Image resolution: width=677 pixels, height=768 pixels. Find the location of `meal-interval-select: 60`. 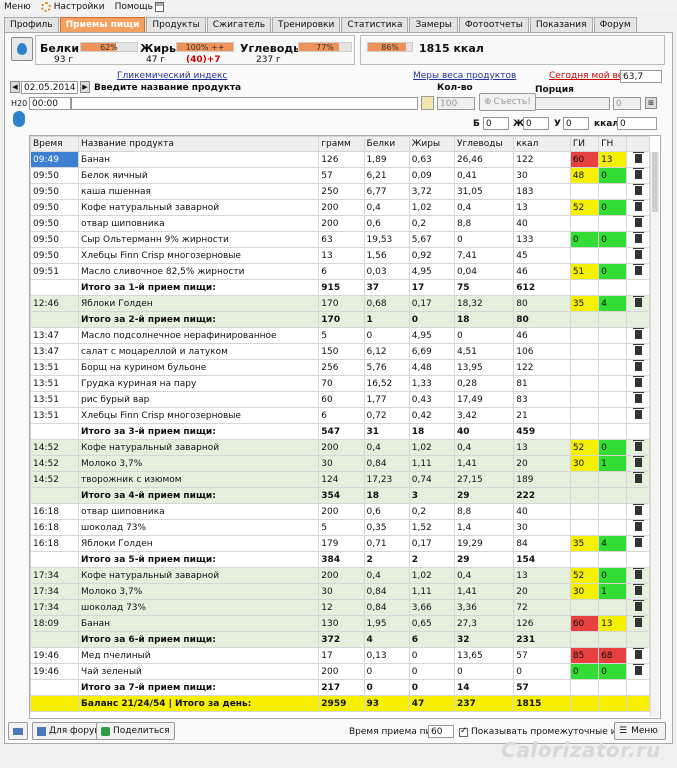

meal-interval-select: 60 is located at coordinates (441, 731).